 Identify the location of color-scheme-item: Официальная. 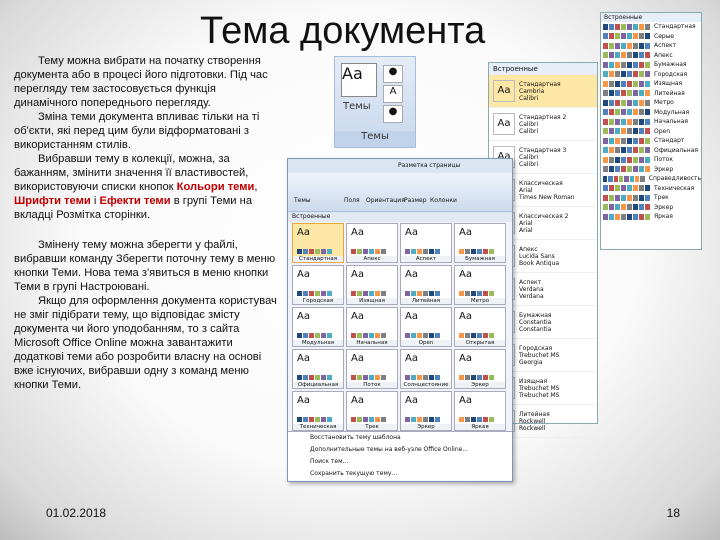
(651, 151).